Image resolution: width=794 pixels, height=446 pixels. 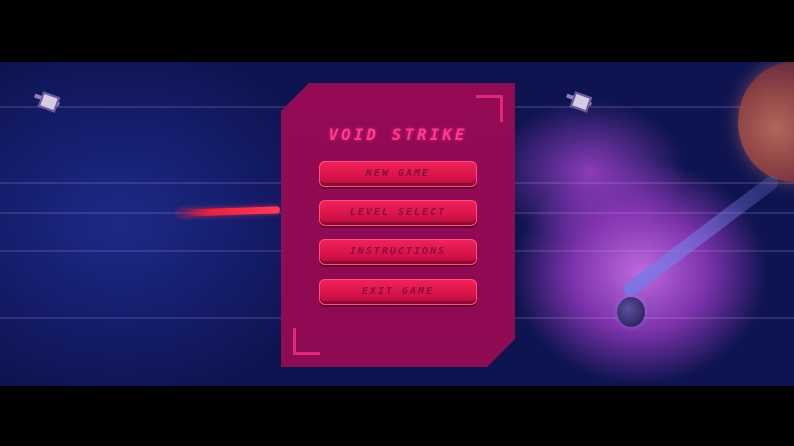 I want to click on game-title: VOID STRIKE, so click(x=398, y=134).